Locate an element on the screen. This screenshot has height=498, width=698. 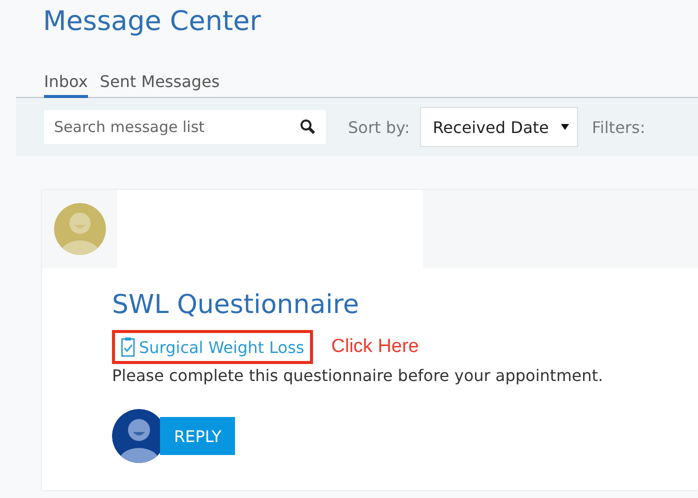
avatar-icon is located at coordinates (80, 229).